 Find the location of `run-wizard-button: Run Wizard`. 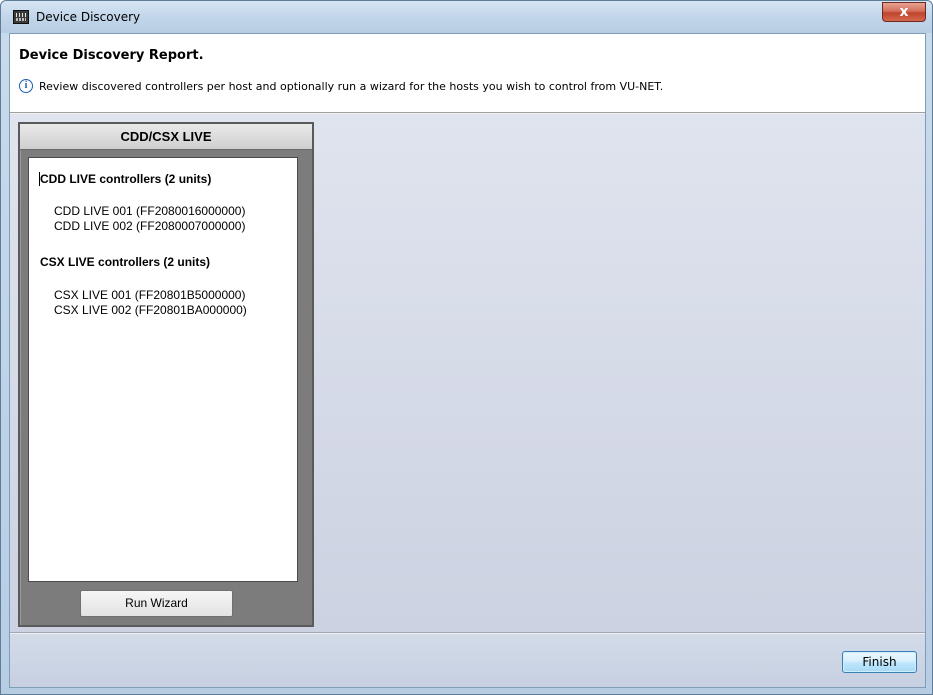

run-wizard-button: Run Wizard is located at coordinates (156, 603).